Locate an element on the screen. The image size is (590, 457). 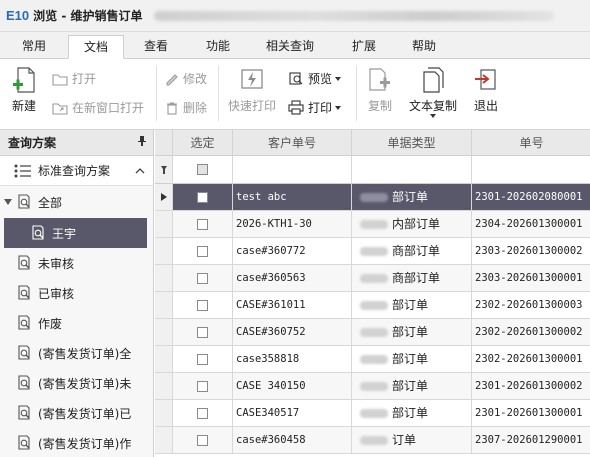
exit-button: 退出 is located at coordinates (486, 88).